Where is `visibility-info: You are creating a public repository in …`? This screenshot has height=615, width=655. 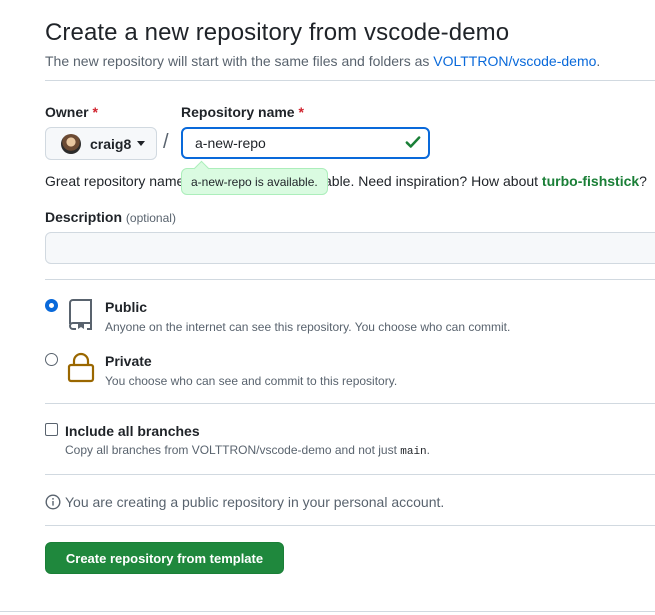
visibility-info: You are creating a public repository in … is located at coordinates (244, 502).